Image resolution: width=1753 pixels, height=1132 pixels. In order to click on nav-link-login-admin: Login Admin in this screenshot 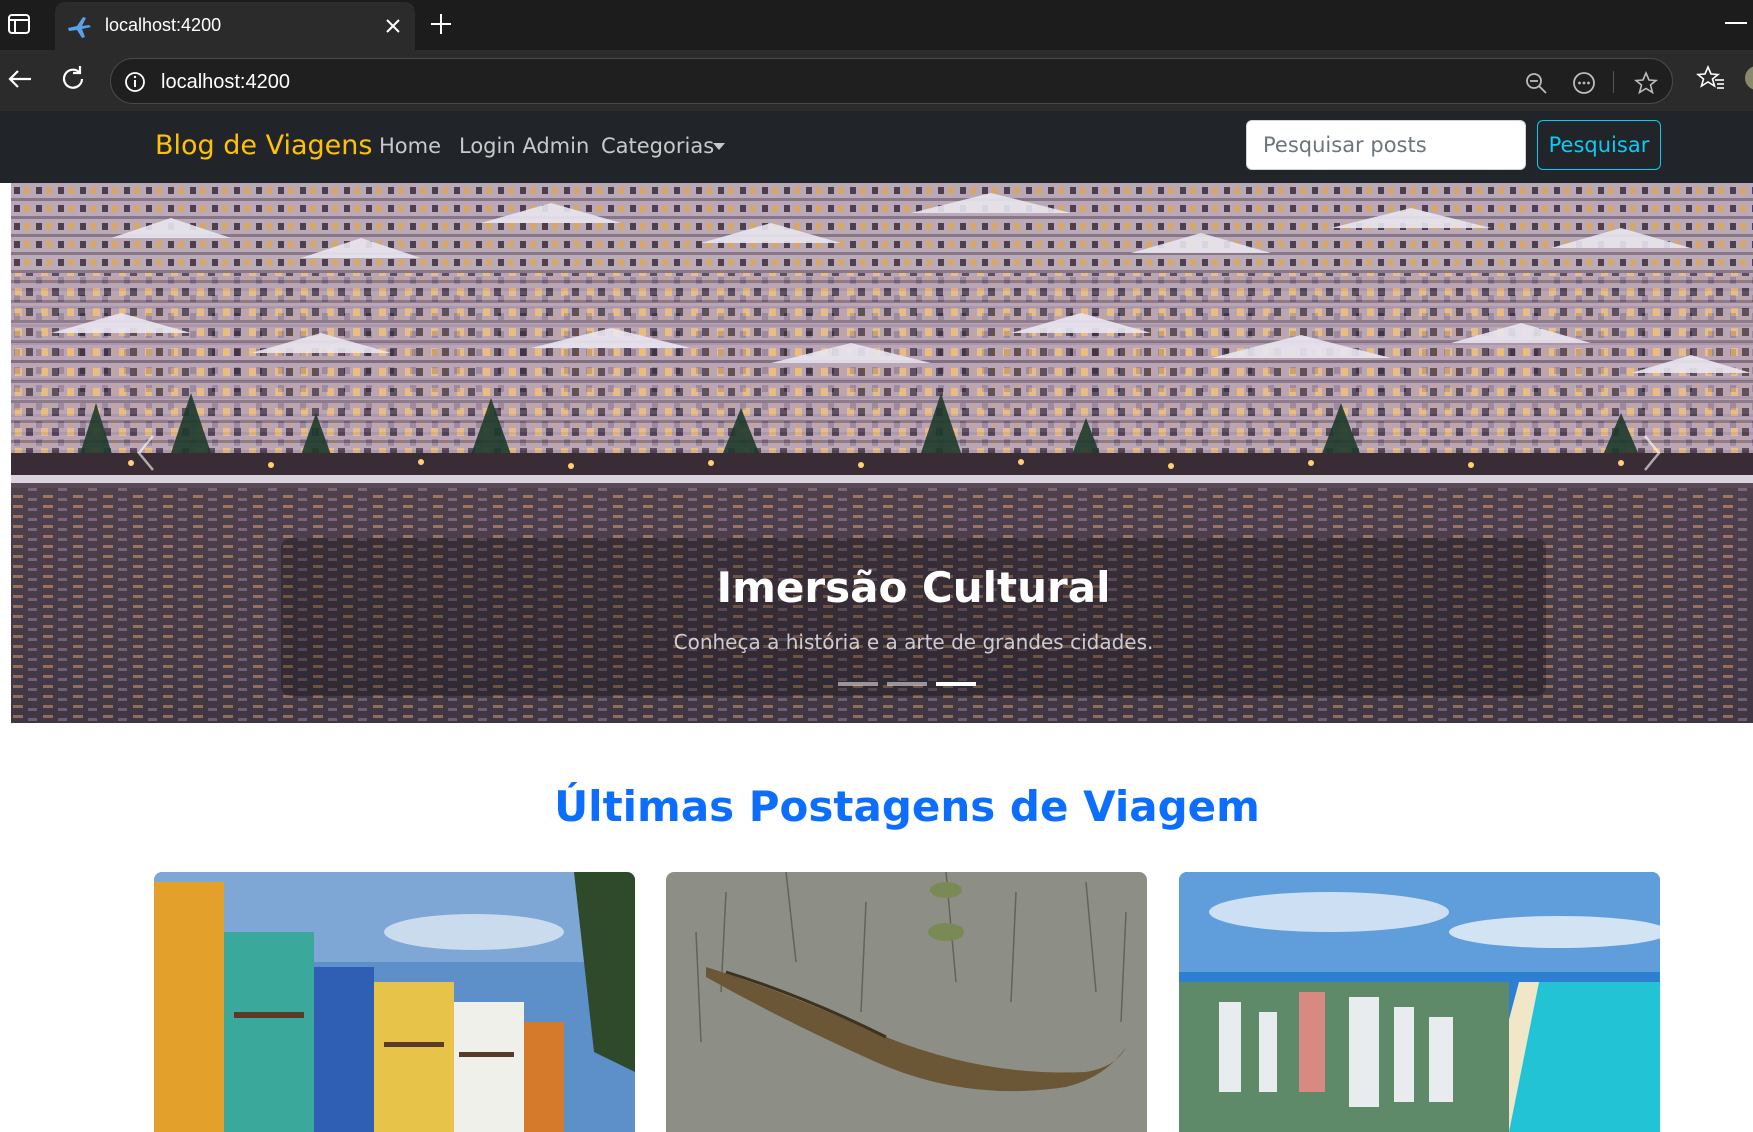, I will do `click(524, 146)`.